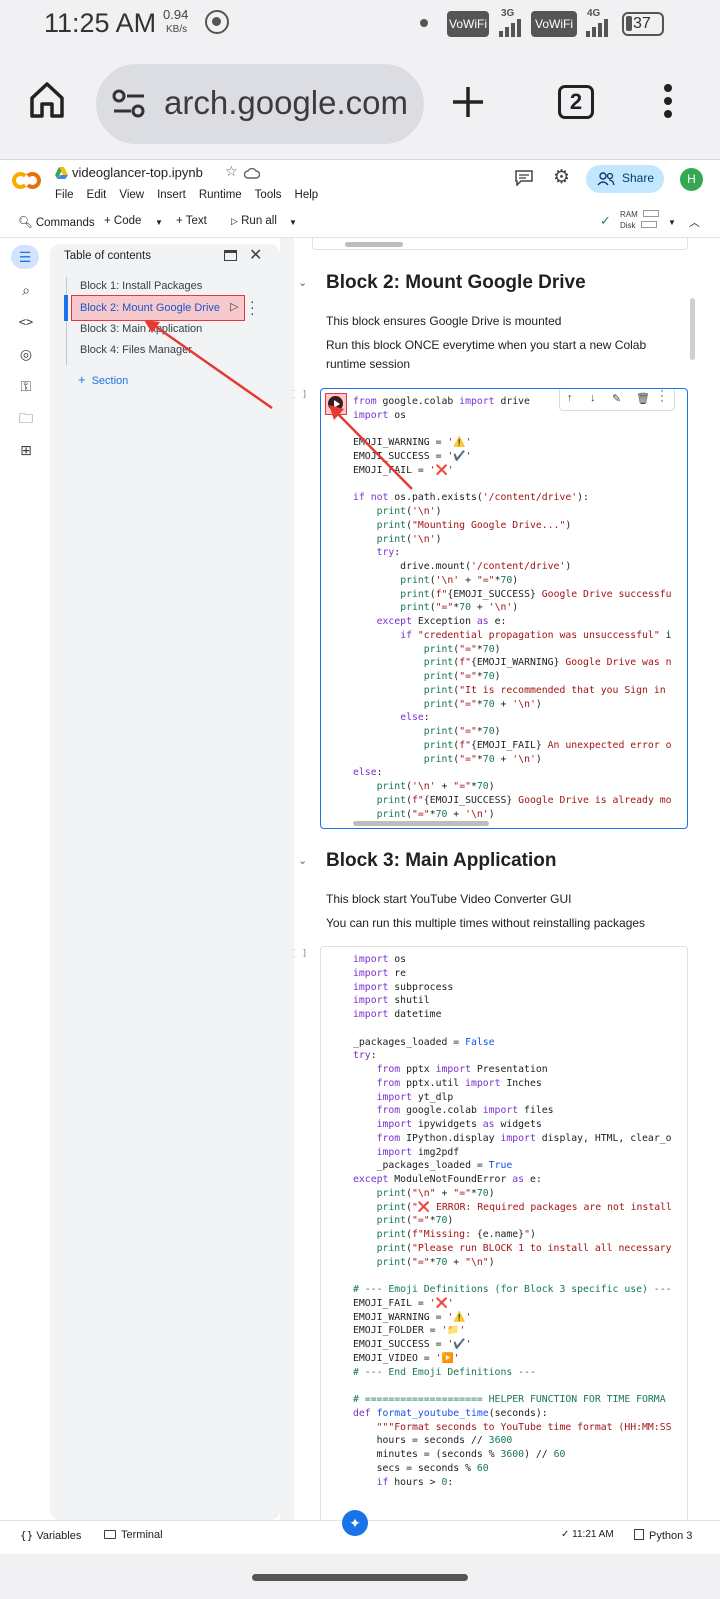  I want to click on chevron-up-icon: ︿, so click(694, 222).